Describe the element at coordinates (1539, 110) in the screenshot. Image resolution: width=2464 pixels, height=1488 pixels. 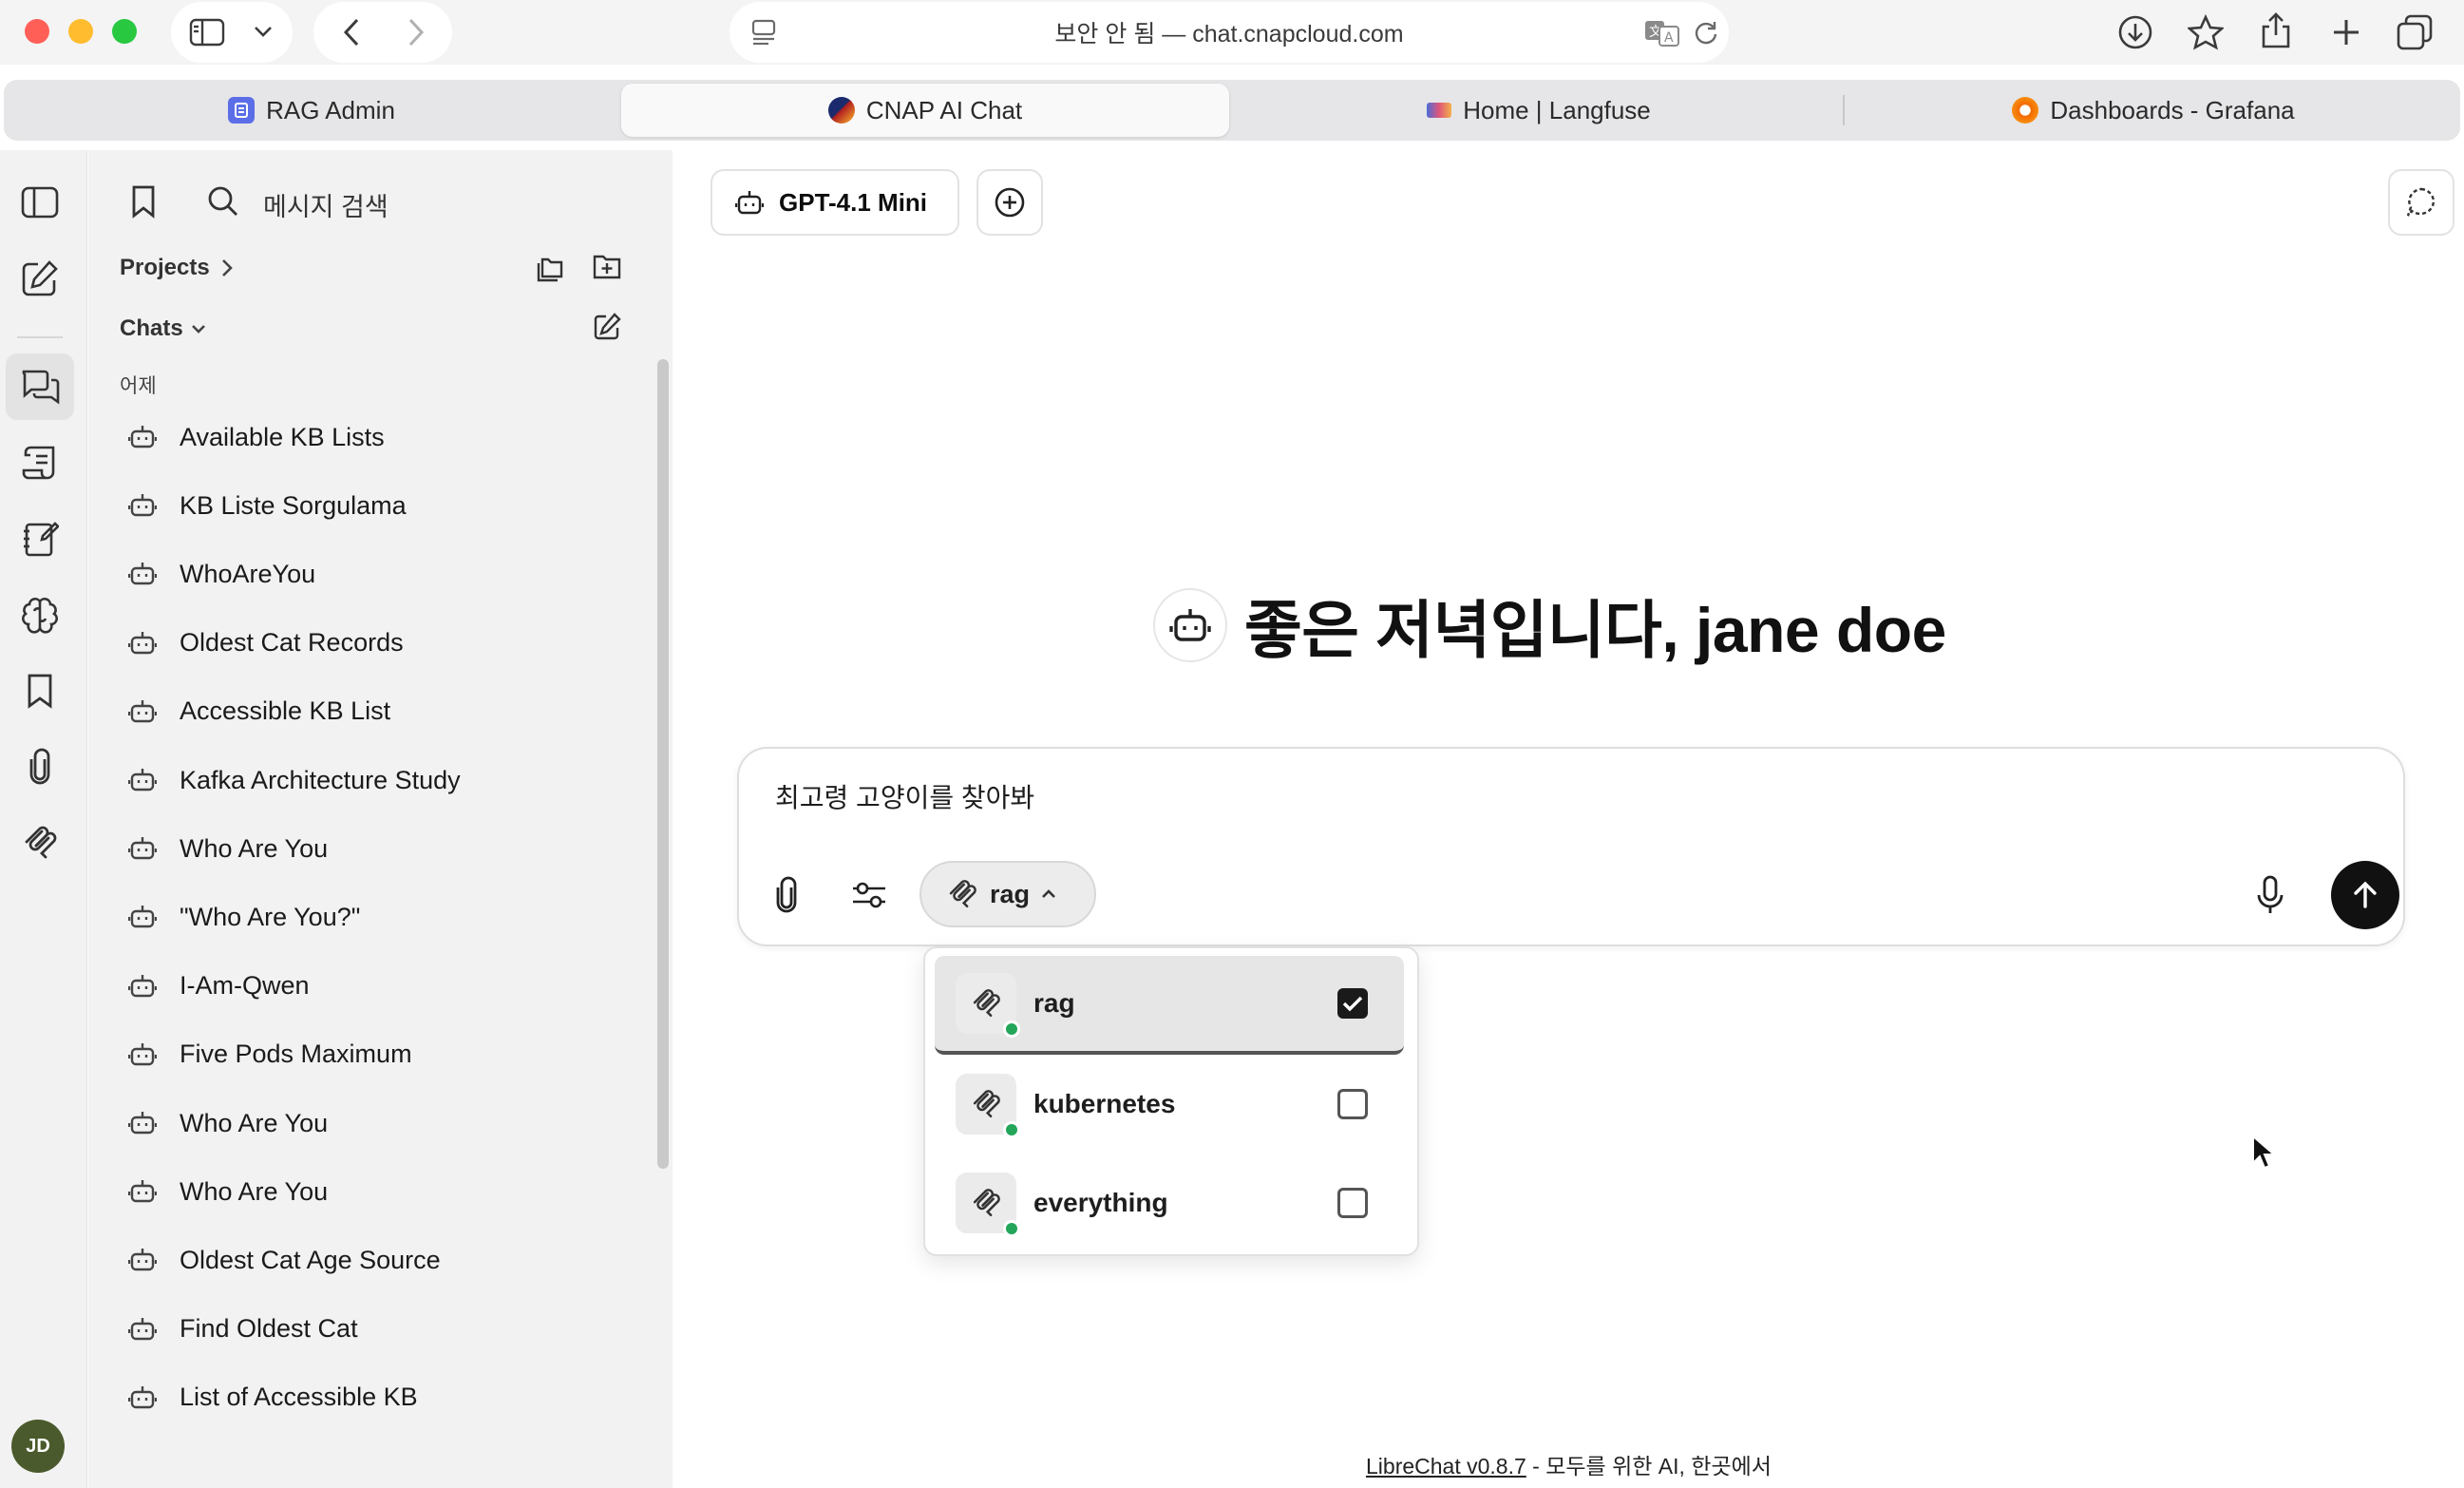
I see `tab-langfuse: Home | Langfuse` at that location.